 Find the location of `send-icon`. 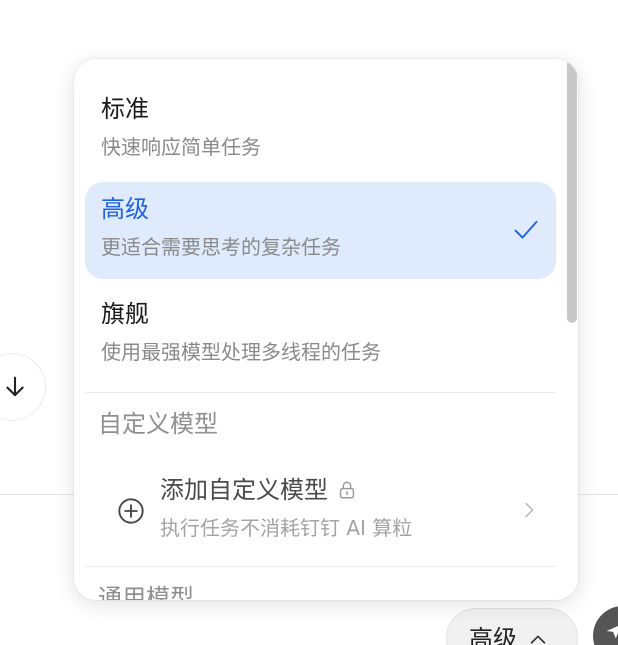

send-icon is located at coordinates (612, 632).